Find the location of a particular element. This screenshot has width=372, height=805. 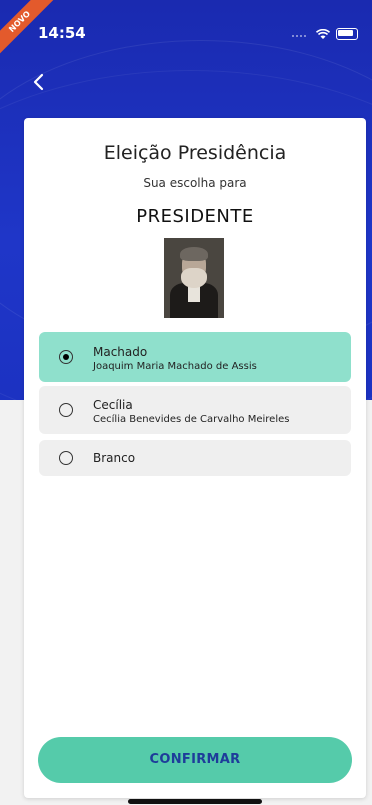

option-machado: Machado Joaquim Maria Machado de Assis is located at coordinates (195, 357).